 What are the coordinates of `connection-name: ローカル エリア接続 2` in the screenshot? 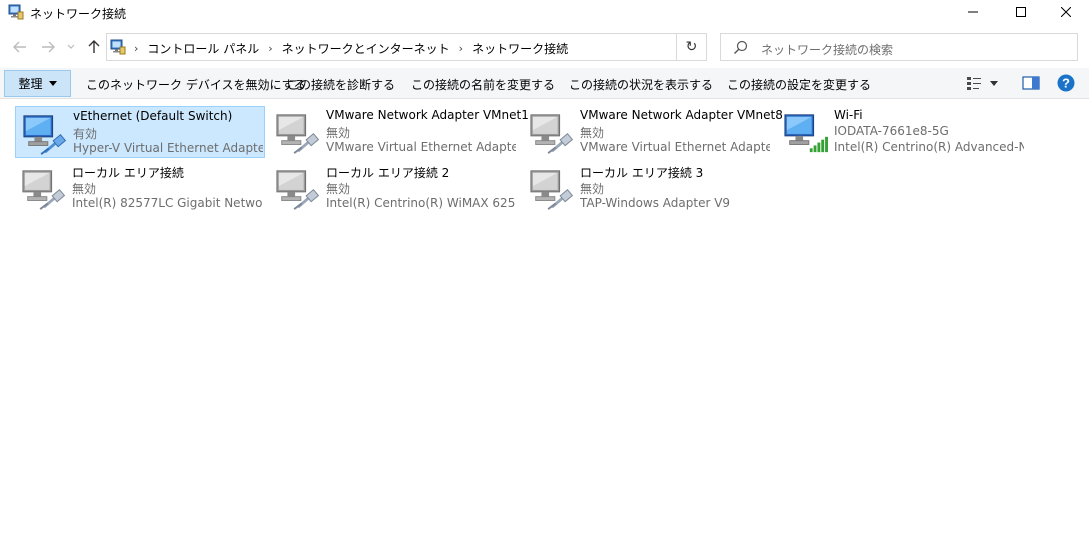 It's located at (388, 173).